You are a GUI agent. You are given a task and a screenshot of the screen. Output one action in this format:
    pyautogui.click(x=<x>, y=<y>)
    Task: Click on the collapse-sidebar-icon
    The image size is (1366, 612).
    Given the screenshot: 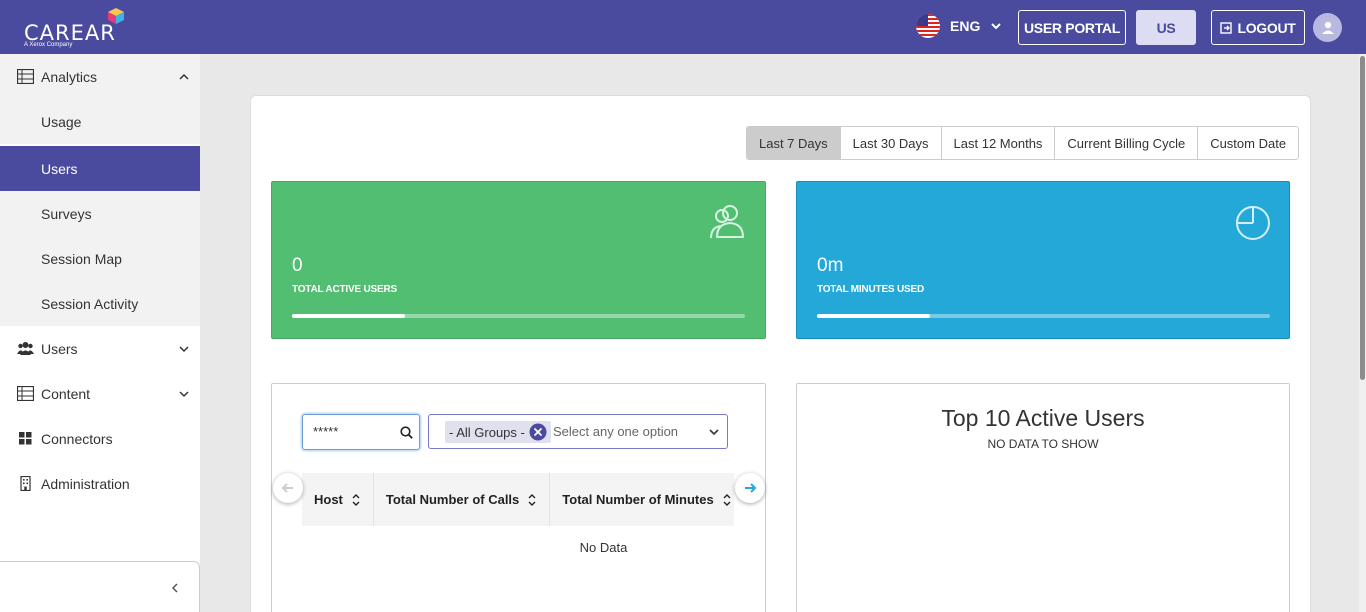 What is the action you would take?
    pyautogui.click(x=175, y=588)
    